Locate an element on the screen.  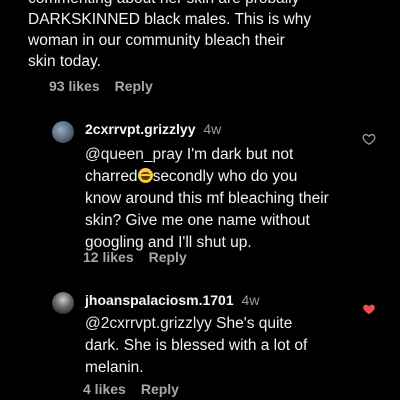
reply-text: know around this mf bleaching their is located at coordinates (207, 198).